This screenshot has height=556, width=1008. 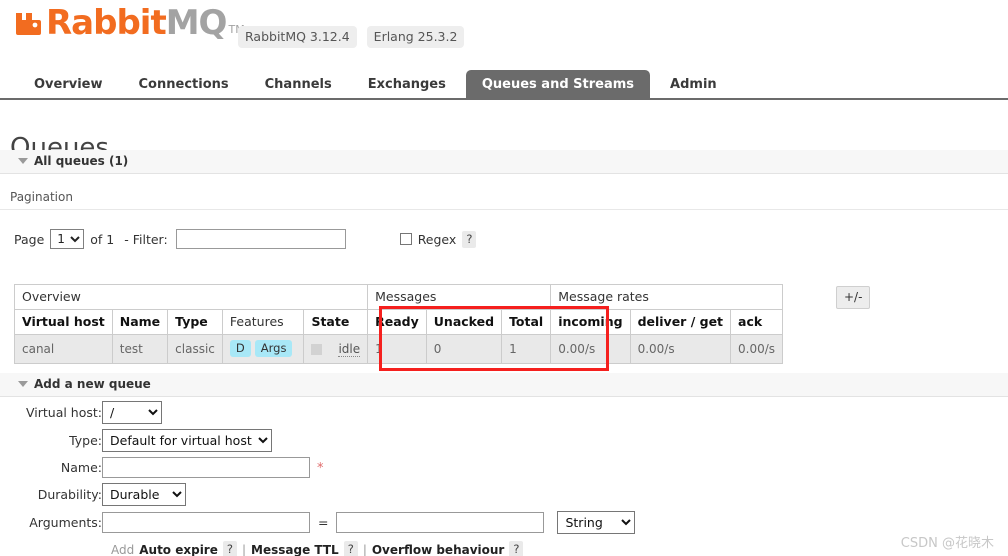 What do you see at coordinates (558, 85) in the screenshot?
I see `tab-queues-and-streams: Queues and Streams` at bounding box center [558, 85].